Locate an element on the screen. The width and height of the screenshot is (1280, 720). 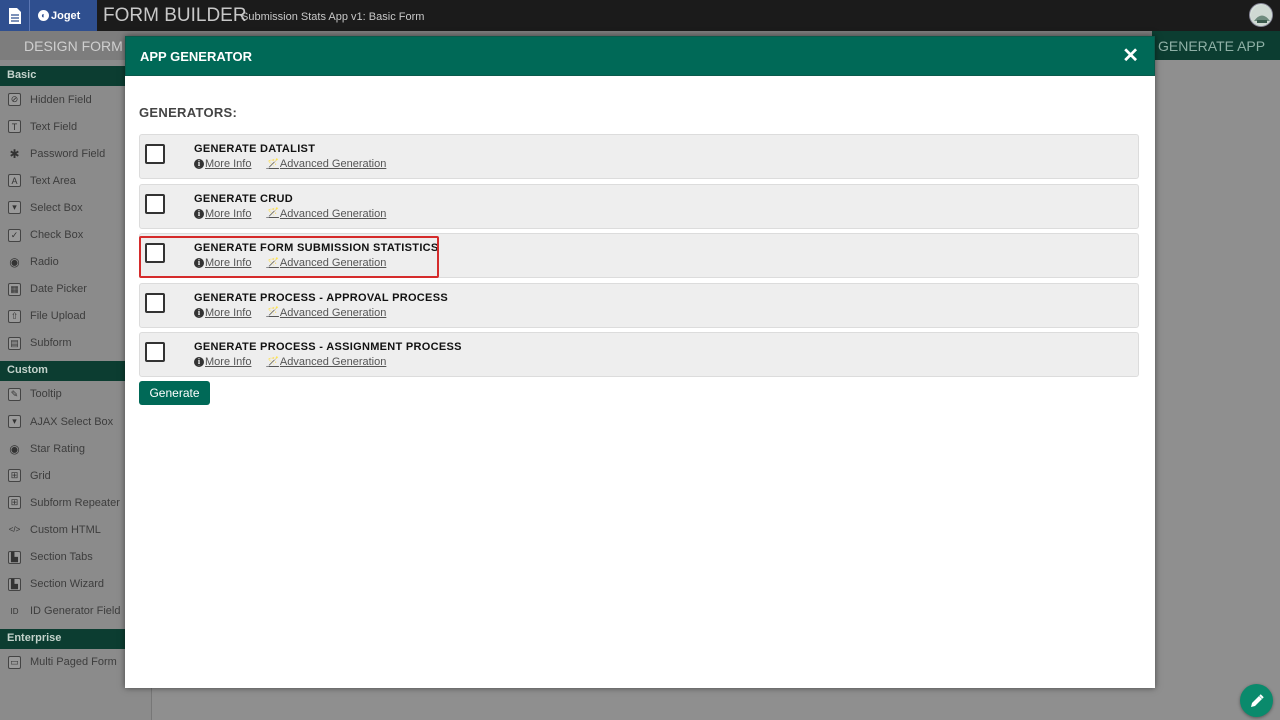
palette-item: ▙ Section Tabs is located at coordinates (62, 557).